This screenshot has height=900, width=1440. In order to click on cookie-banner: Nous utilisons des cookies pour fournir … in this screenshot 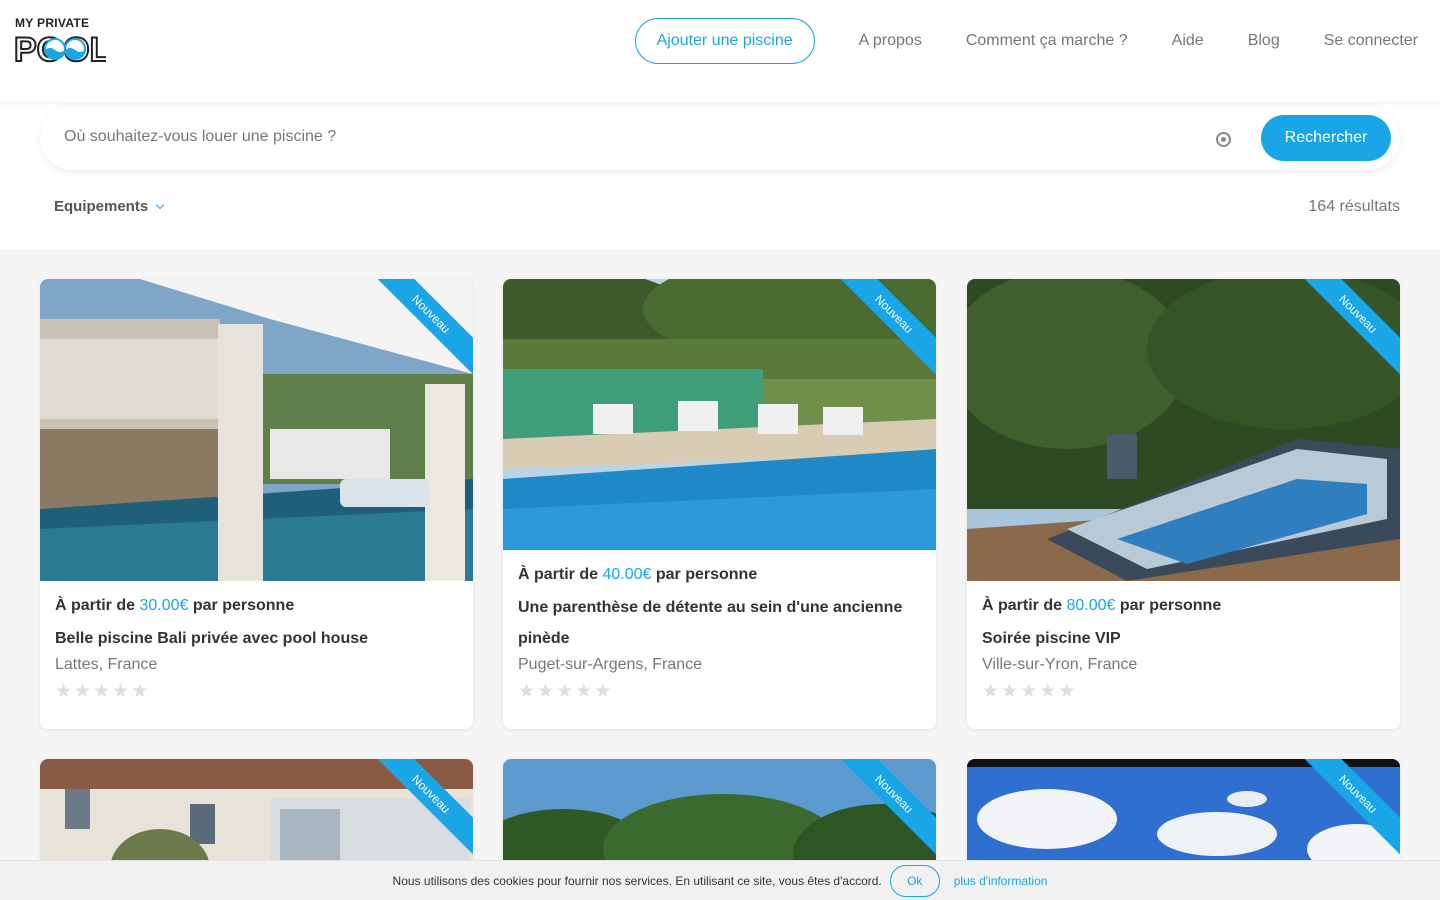, I will do `click(720, 880)`.